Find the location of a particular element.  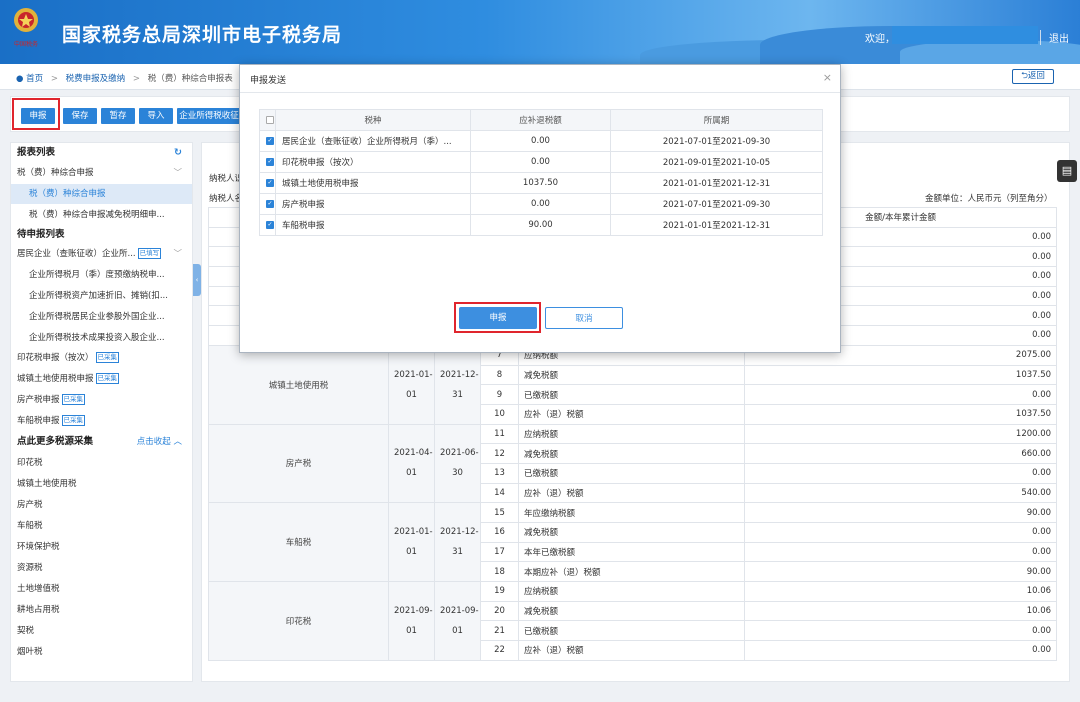

sidebar-pending-stamp: 印花税申报（按次） 已采集 is located at coordinates (101, 358).